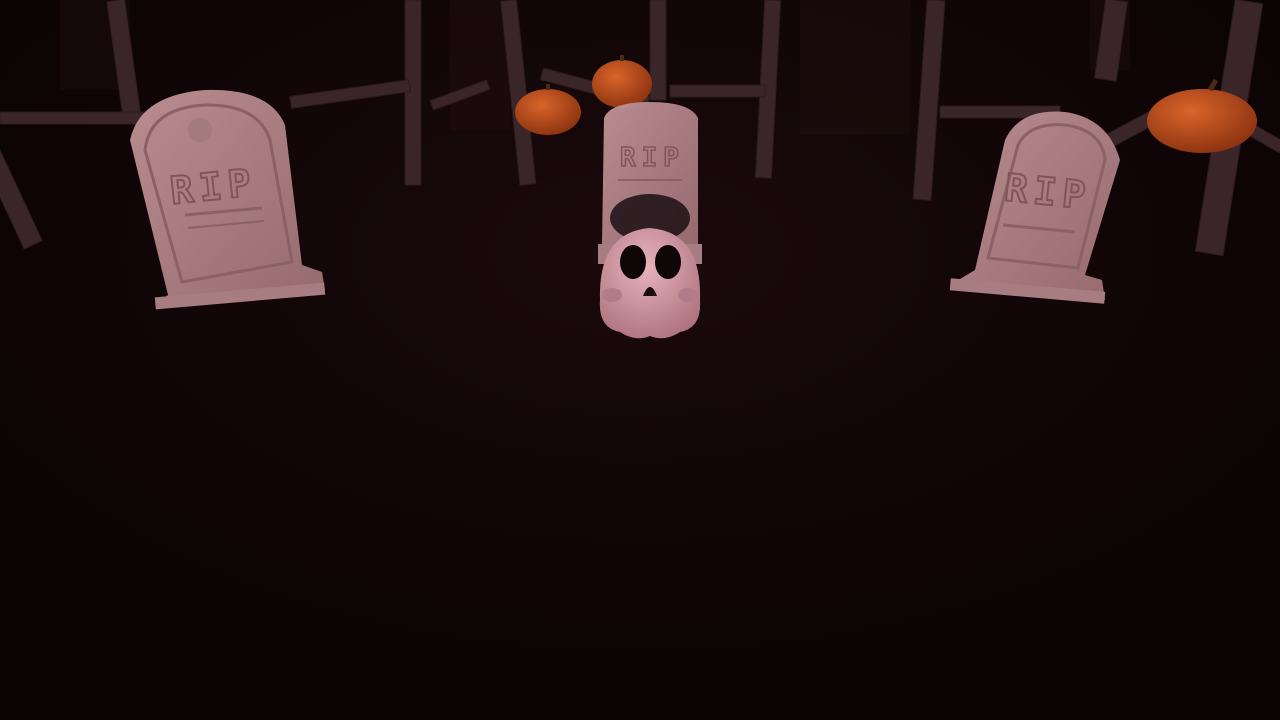 This screenshot has height=720, width=1280. Describe the element at coordinates (650, 266) in the screenshot. I see `ghost-character` at that location.